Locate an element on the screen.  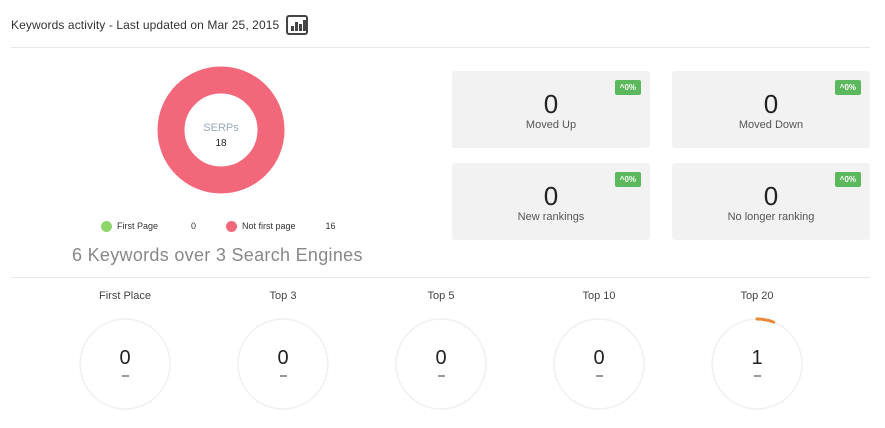
rank-top-20: Top 20 1 is located at coordinates (757, 350).